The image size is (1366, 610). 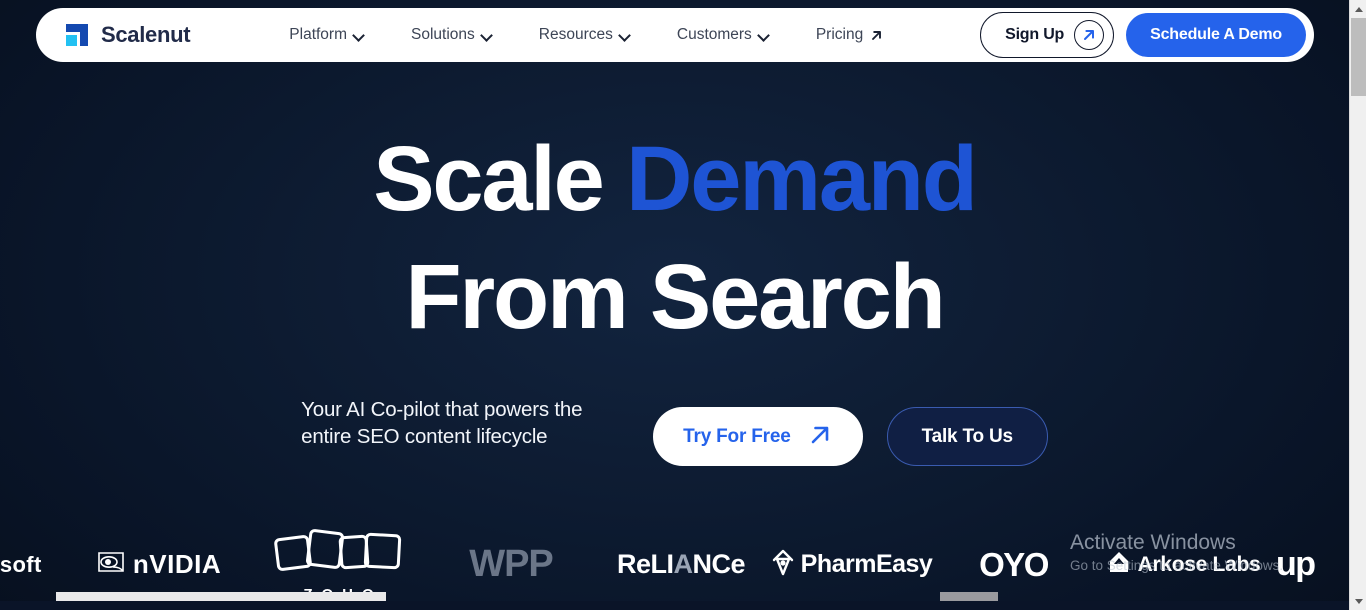 I want to click on vertical-scrollbar-thumb, so click(x=1358, y=57).